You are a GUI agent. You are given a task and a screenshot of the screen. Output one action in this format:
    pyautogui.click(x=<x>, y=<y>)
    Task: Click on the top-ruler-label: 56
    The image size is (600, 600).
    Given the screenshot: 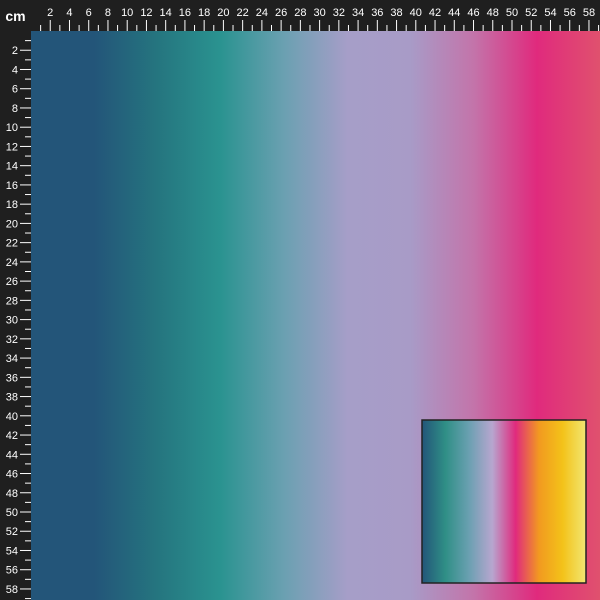 What is the action you would take?
    pyautogui.click(x=570, y=13)
    